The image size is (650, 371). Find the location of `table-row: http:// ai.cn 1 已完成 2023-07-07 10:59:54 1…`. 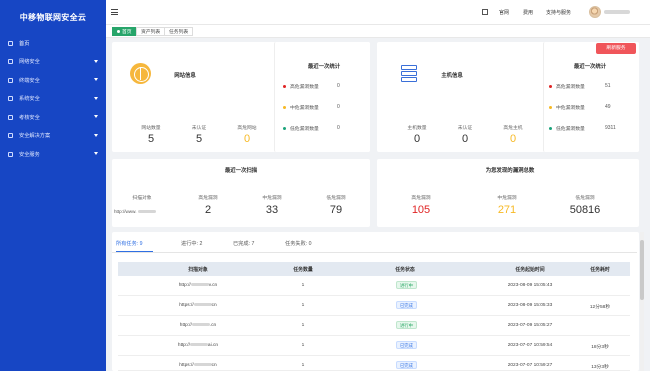

table-row: http:// ai.cn 1 已完成 2023-07-07 10:59:54 1… is located at coordinates (374, 346).